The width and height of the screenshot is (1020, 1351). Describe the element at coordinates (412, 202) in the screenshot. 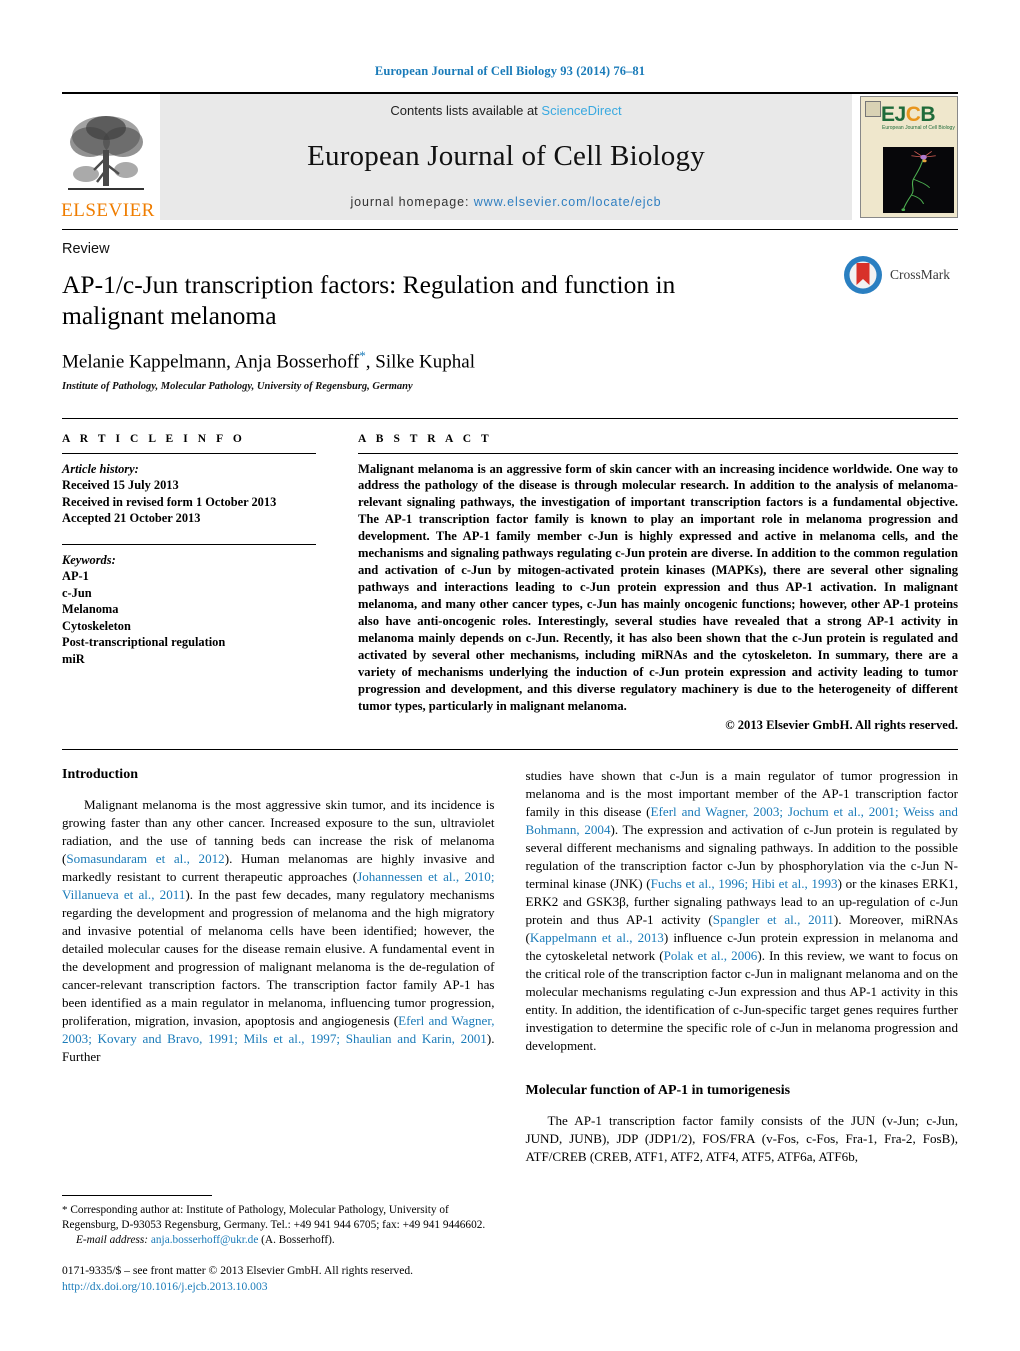

I see `homepage-prefix: journal homepage:` at that location.